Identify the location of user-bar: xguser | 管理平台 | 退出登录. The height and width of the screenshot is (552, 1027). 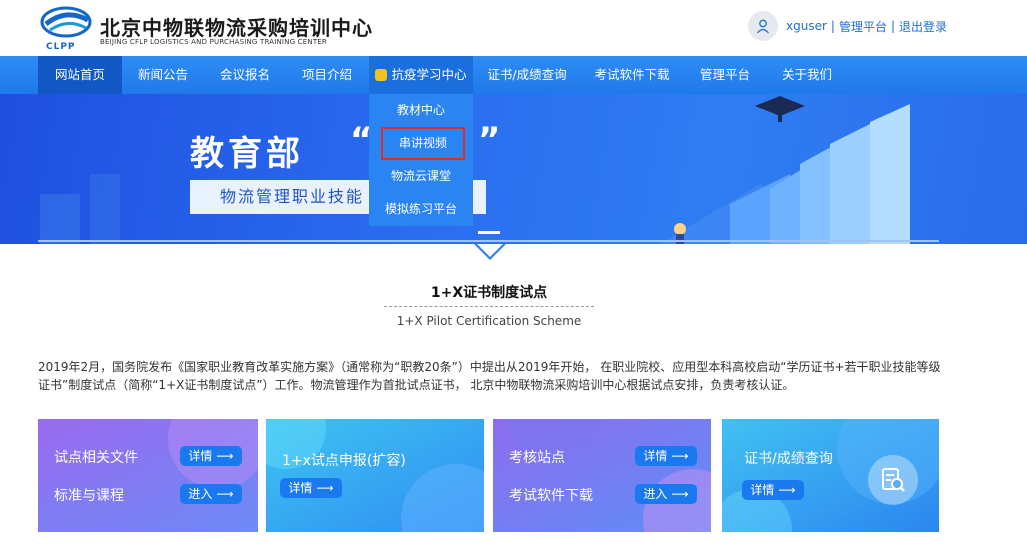
(847, 26).